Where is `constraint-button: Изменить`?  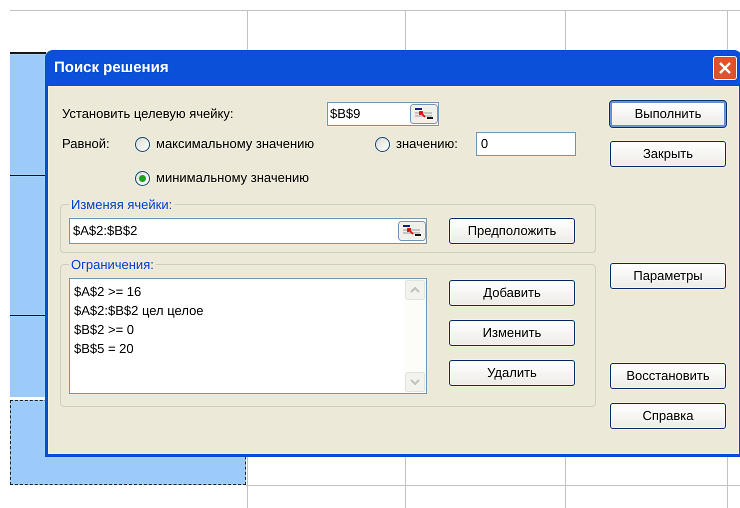
constraint-button: Изменить is located at coordinates (512, 333).